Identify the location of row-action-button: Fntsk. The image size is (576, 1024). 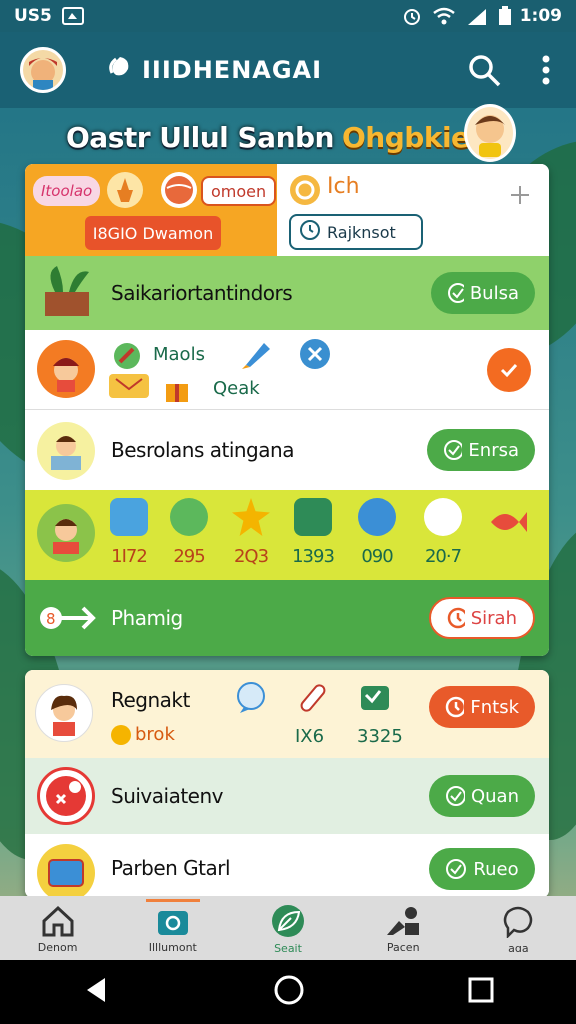
(482, 707).